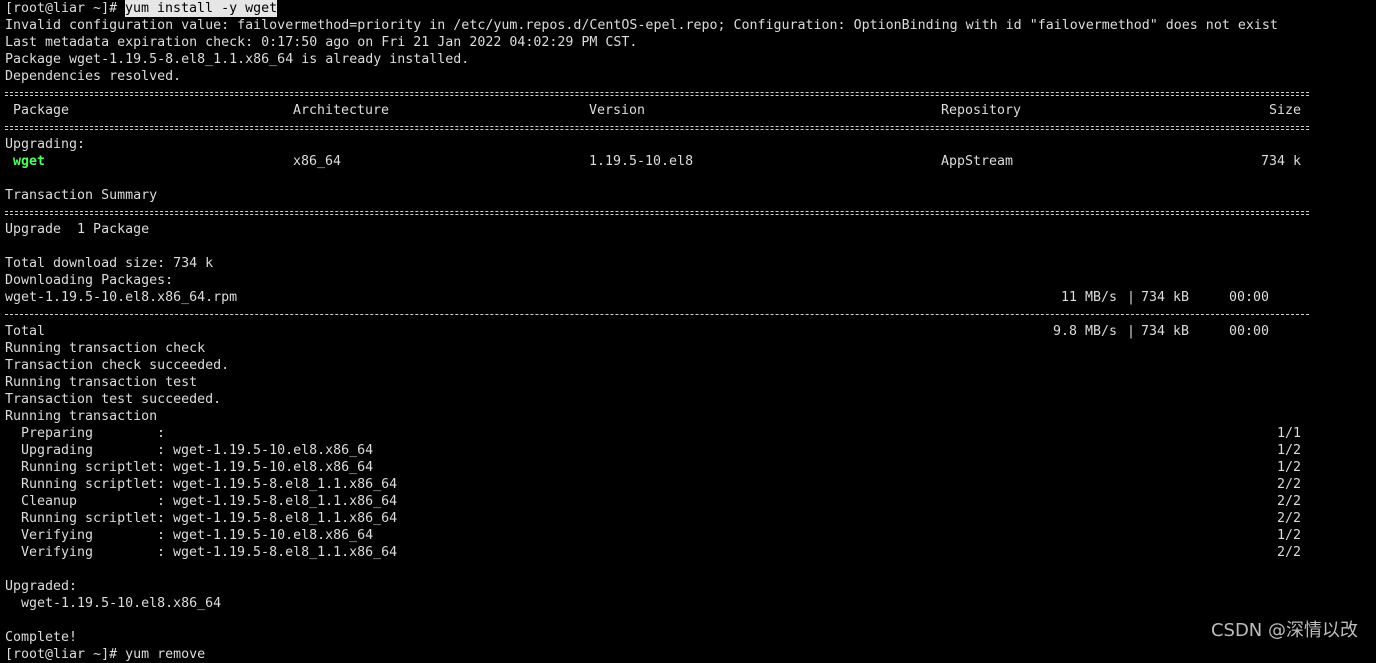 The height and width of the screenshot is (663, 1376). I want to click on total-size: 734 kB, so click(1165, 331).